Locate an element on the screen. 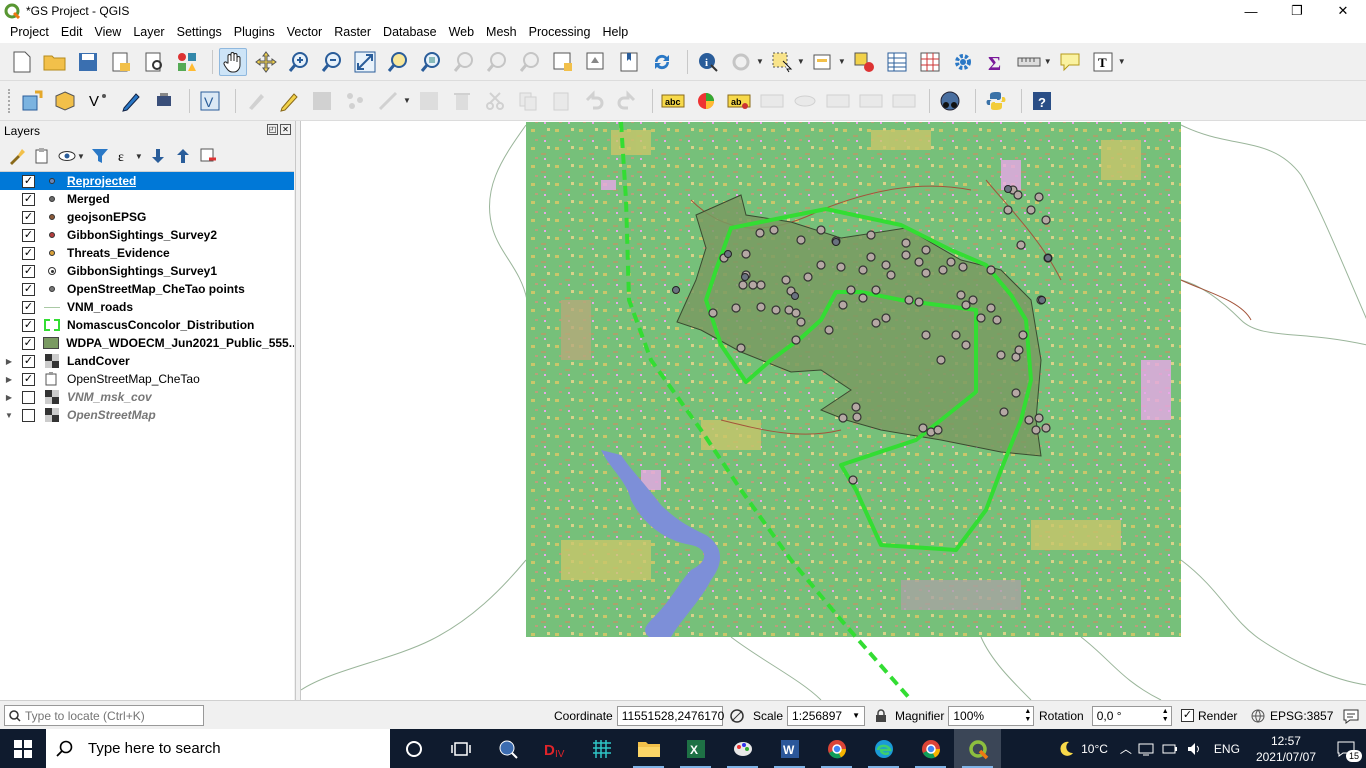 This screenshot has width=1366, height=768. layer-row: ▶ ✓ LandCover is located at coordinates (147, 361).